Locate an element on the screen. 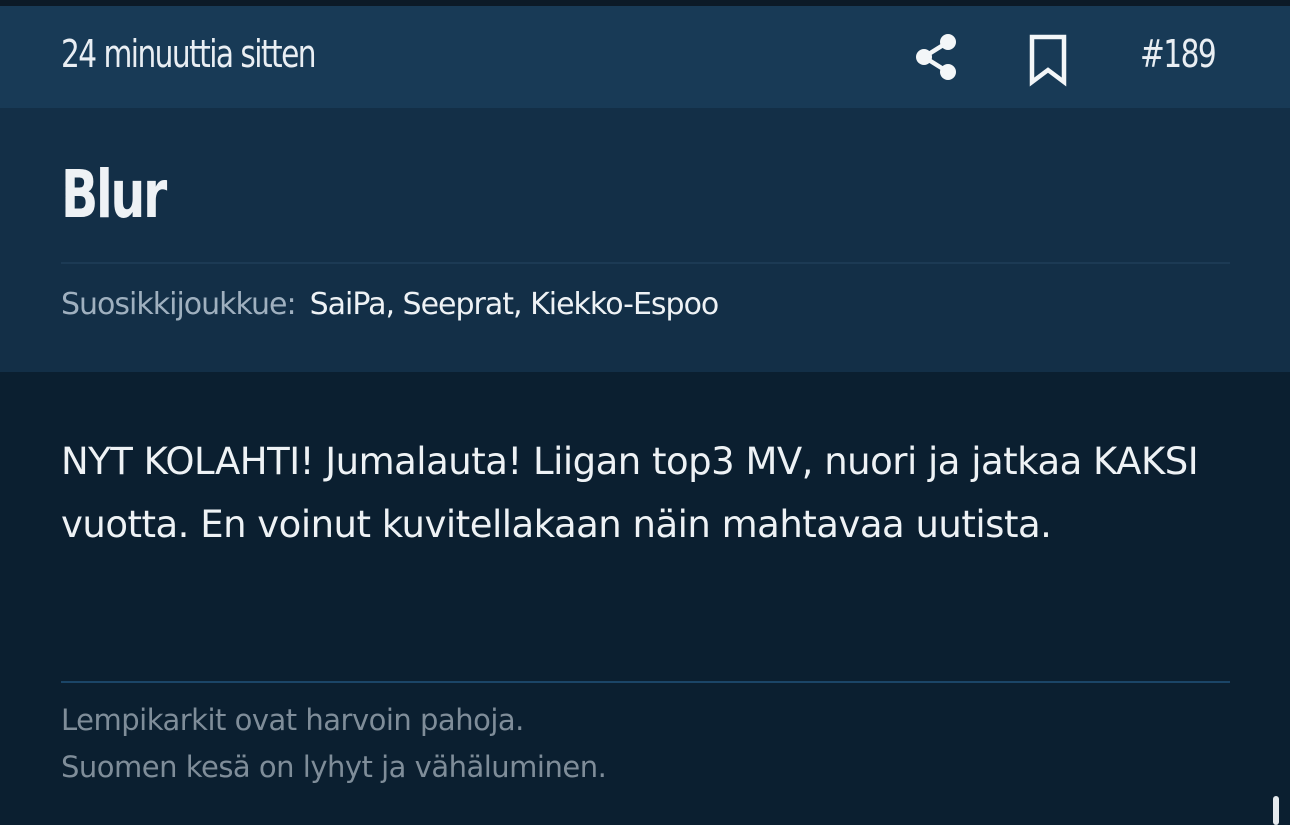 The width and height of the screenshot is (1290, 825). post-meta-bar: 24 minuuttia sitten #189 is located at coordinates (645, 57).